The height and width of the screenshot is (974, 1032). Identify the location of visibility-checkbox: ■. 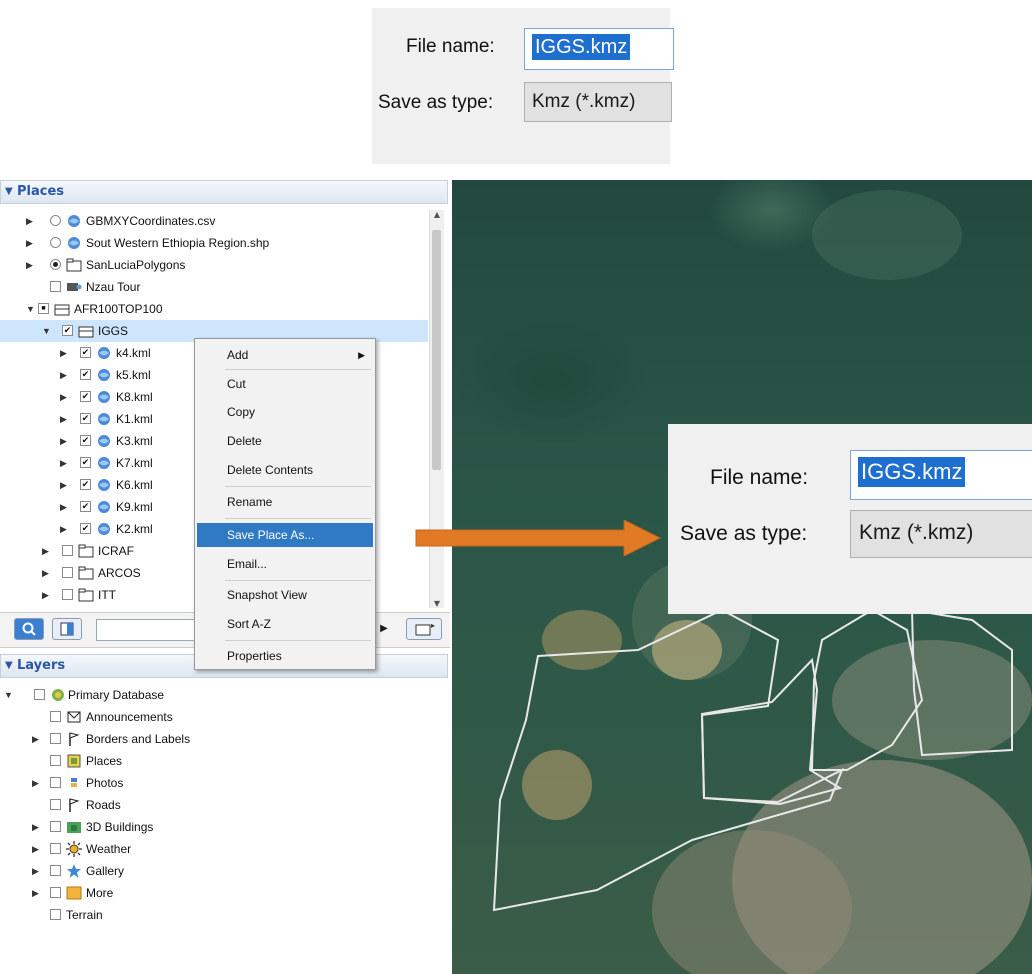
(43, 308).